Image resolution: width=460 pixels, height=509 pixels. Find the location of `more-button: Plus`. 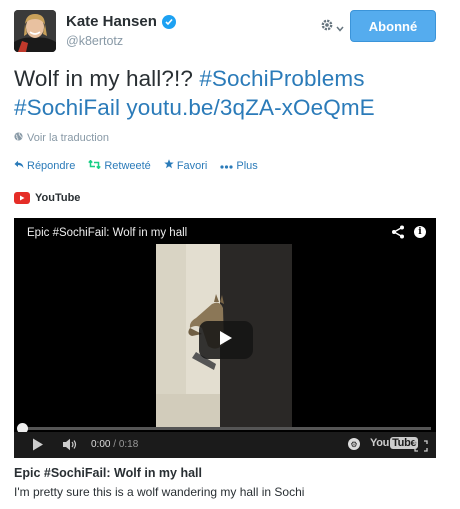

more-button: Plus is located at coordinates (239, 165).